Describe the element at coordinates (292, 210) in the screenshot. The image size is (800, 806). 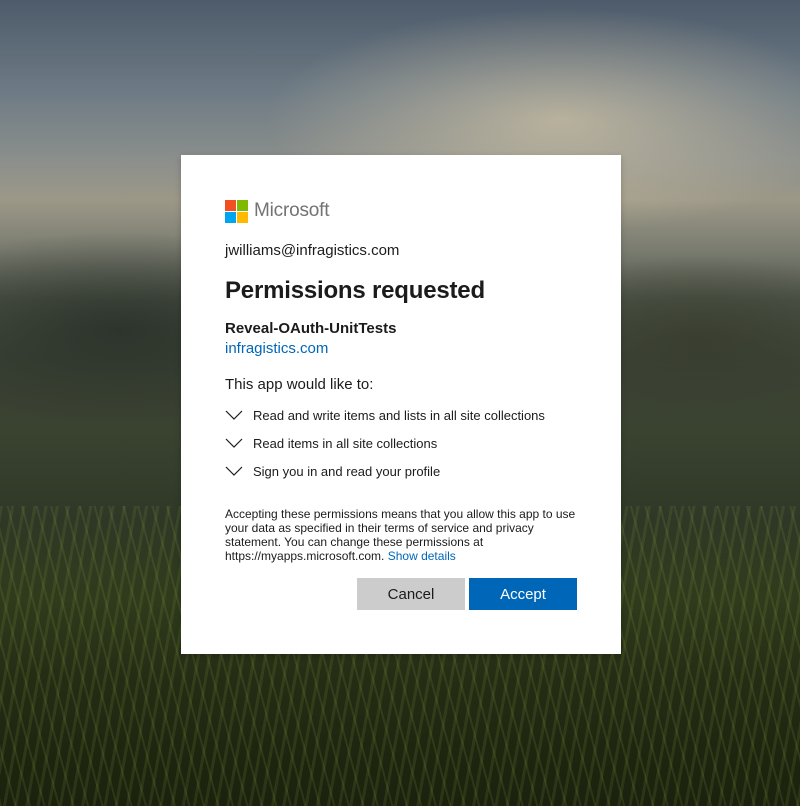
I see `brand-name: Microsoft` at that location.